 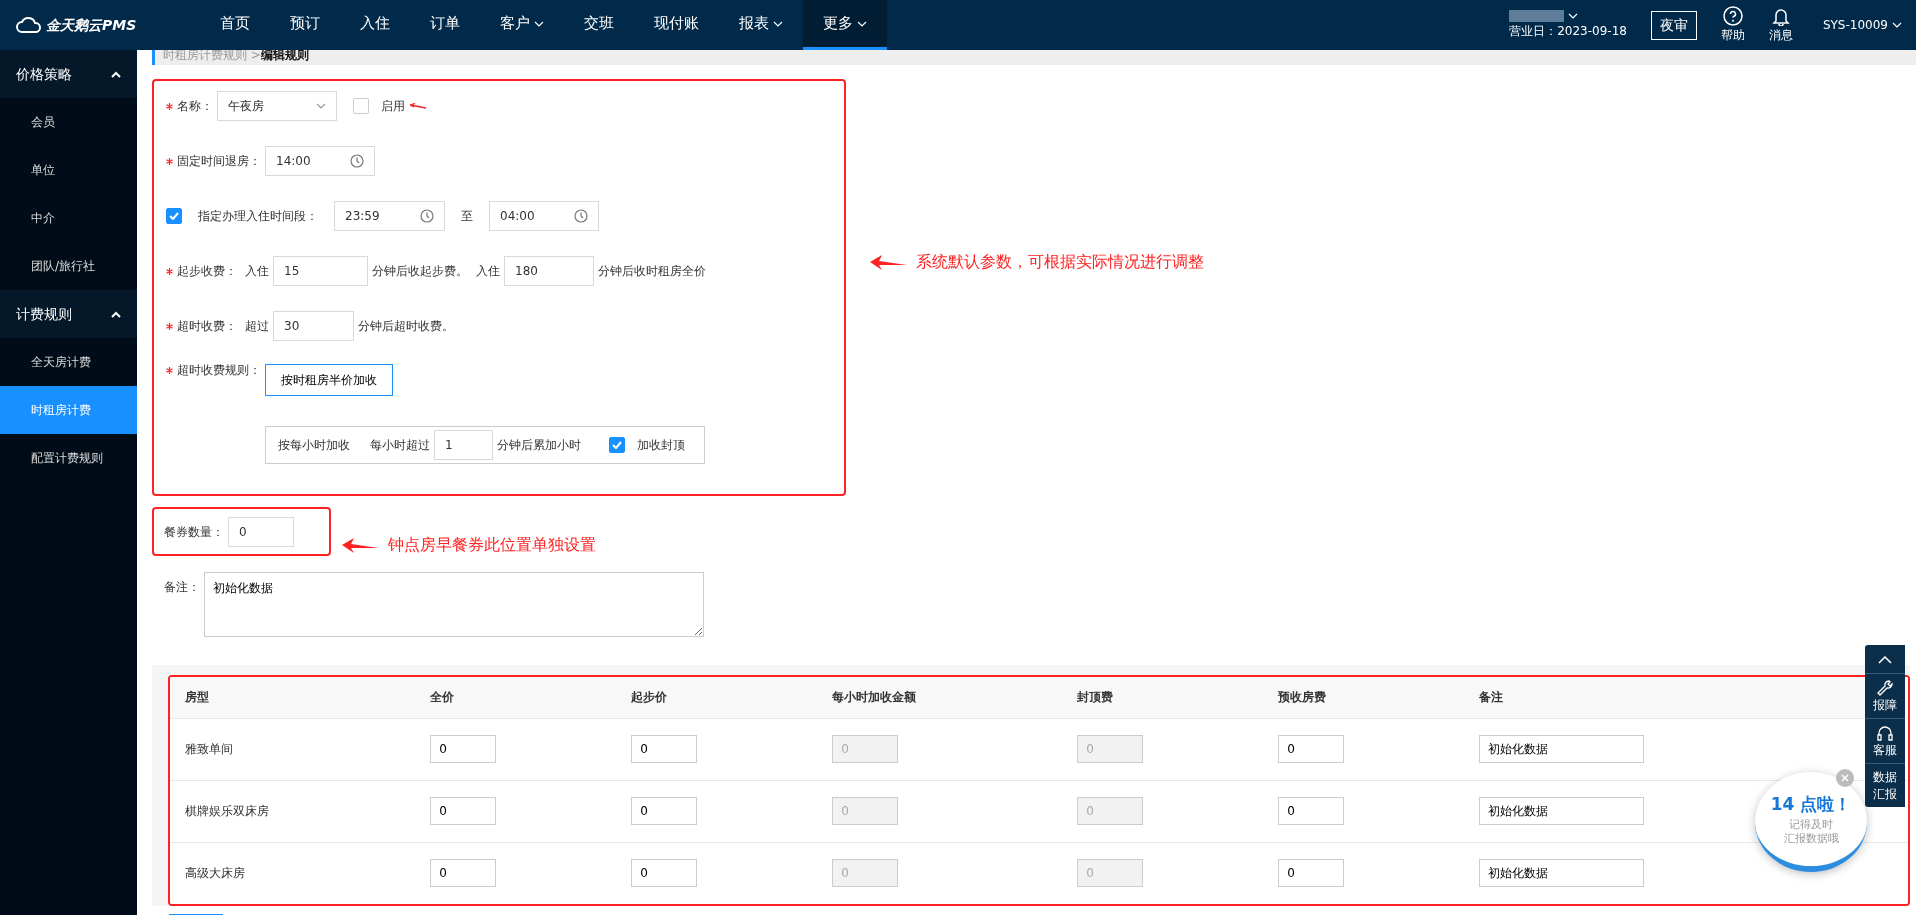 I want to click on side-tool-button: 数据汇报, so click(x=1885, y=785).